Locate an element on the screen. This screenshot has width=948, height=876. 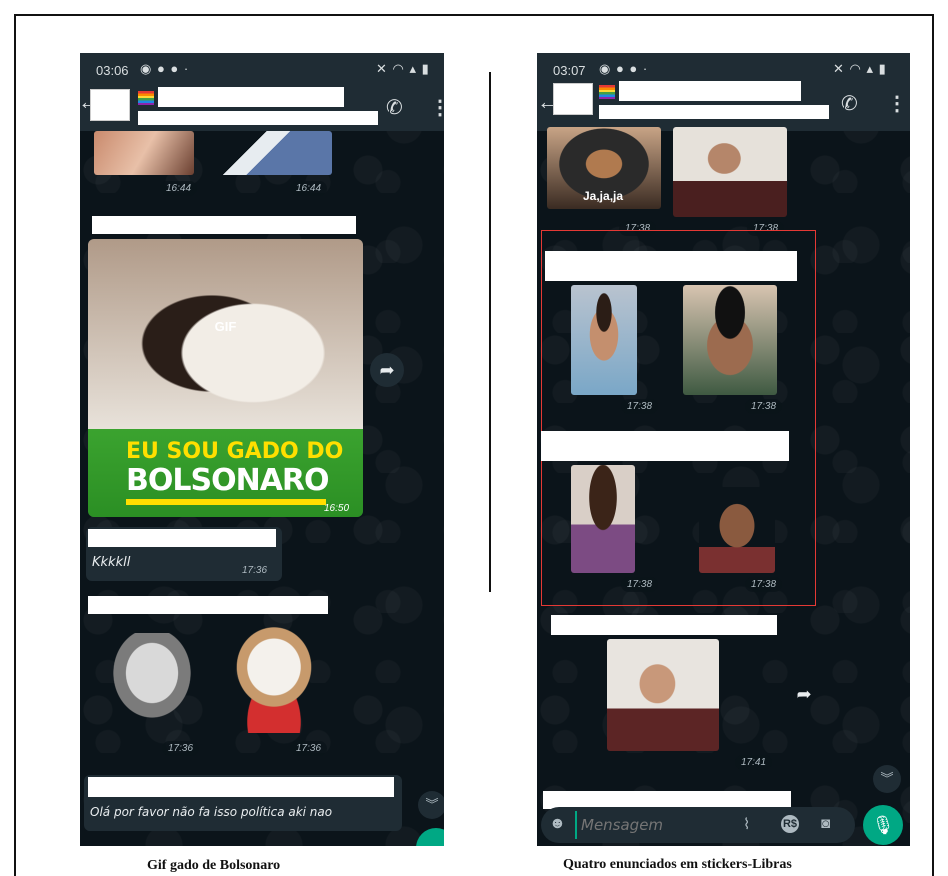
paperclip-icon: ⌇ is located at coordinates (746, 824).